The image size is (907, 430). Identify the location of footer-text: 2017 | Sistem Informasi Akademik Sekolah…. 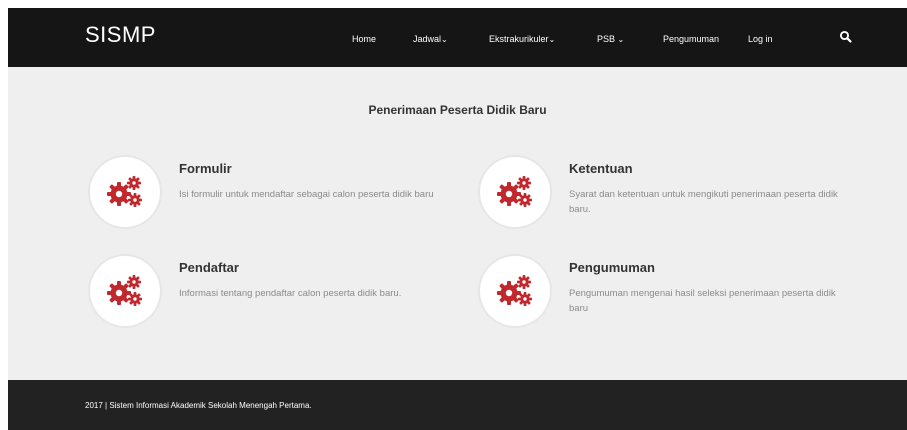
(198, 405).